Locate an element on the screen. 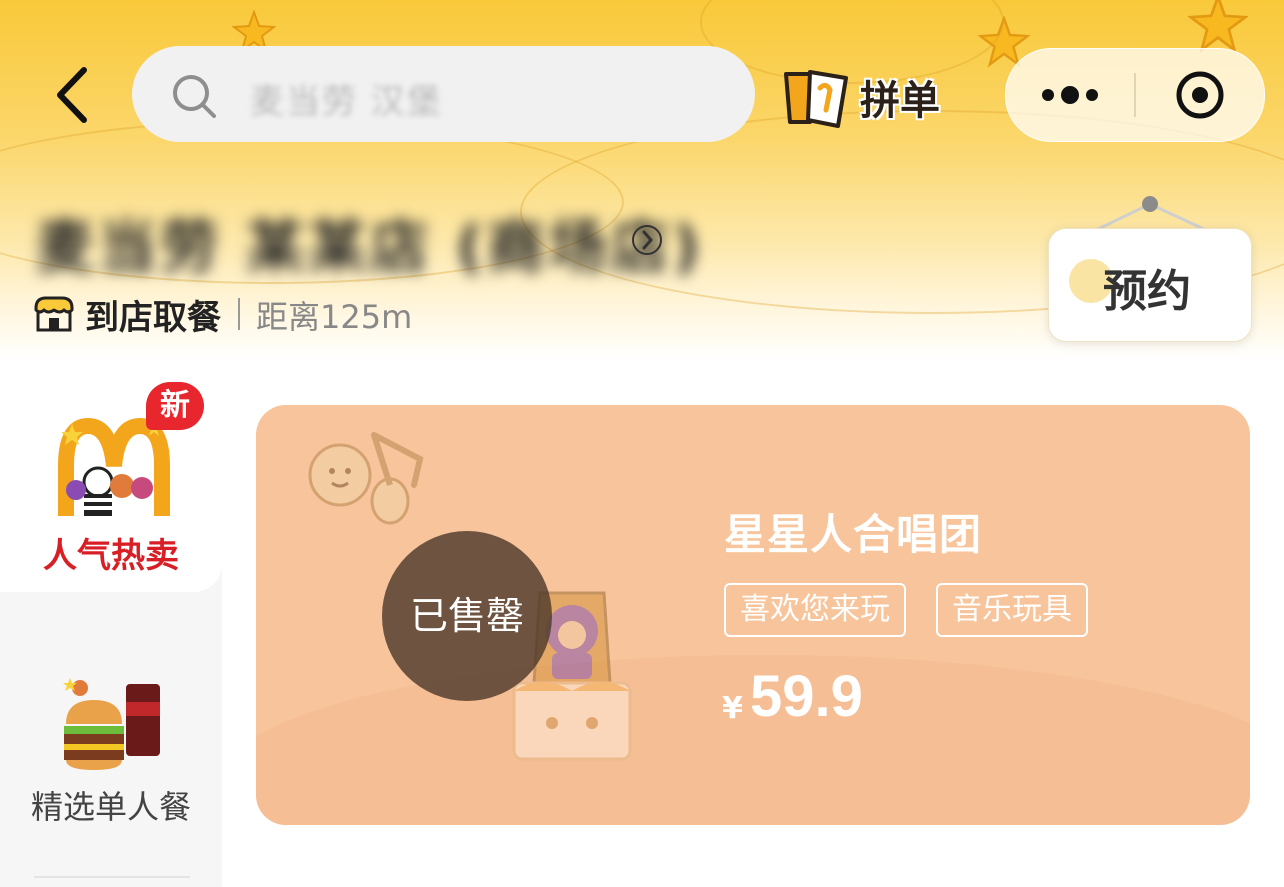  product-tag: 喜欢您来玩 is located at coordinates (815, 610).